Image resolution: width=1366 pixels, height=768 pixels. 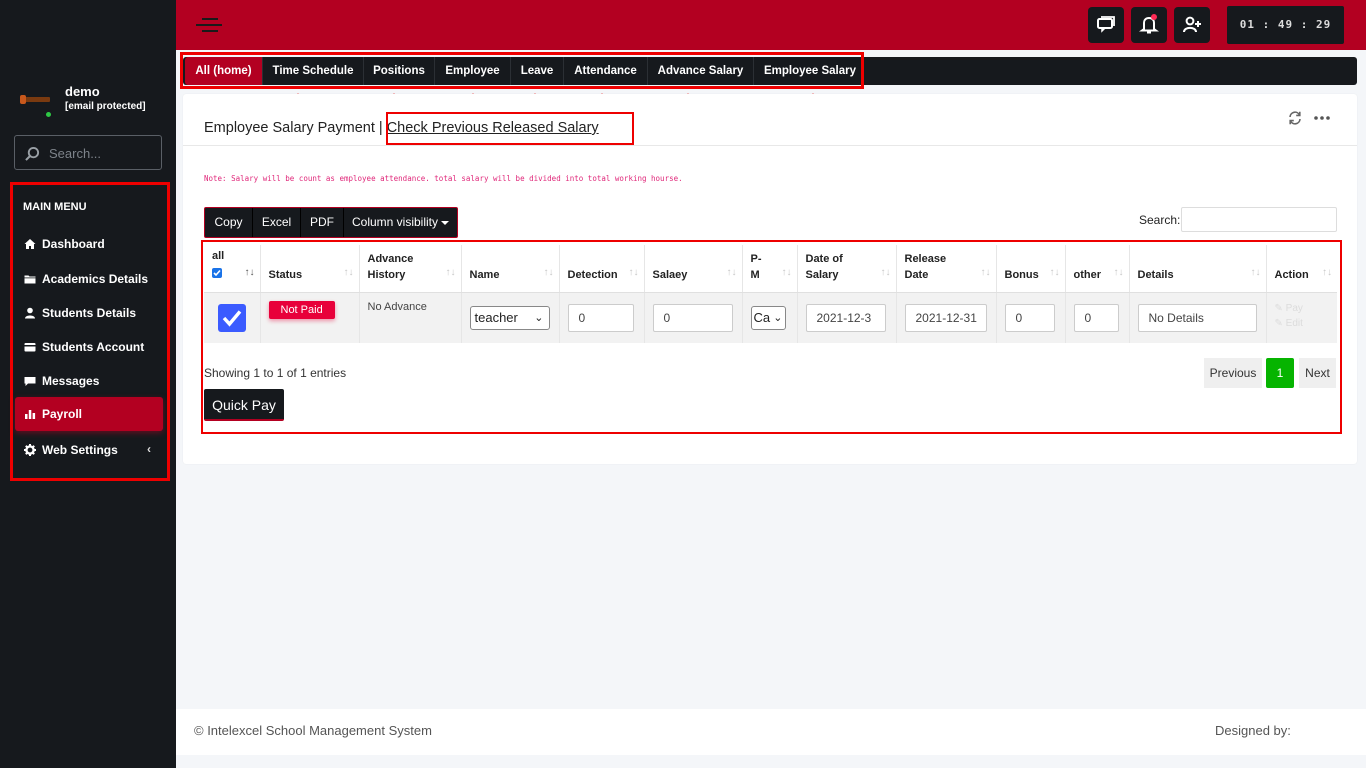 What do you see at coordinates (1311, 118) in the screenshot?
I see `card-tools` at bounding box center [1311, 118].